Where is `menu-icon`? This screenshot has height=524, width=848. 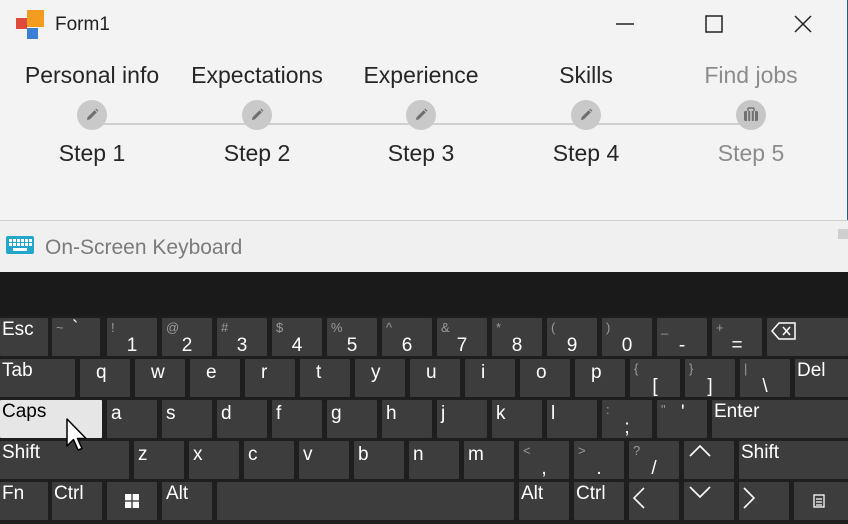
menu-icon is located at coordinates (819, 501).